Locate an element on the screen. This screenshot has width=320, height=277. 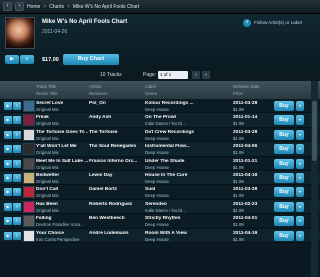
track-artist: Roberto Rodriguez is located at coordinates (116, 204).